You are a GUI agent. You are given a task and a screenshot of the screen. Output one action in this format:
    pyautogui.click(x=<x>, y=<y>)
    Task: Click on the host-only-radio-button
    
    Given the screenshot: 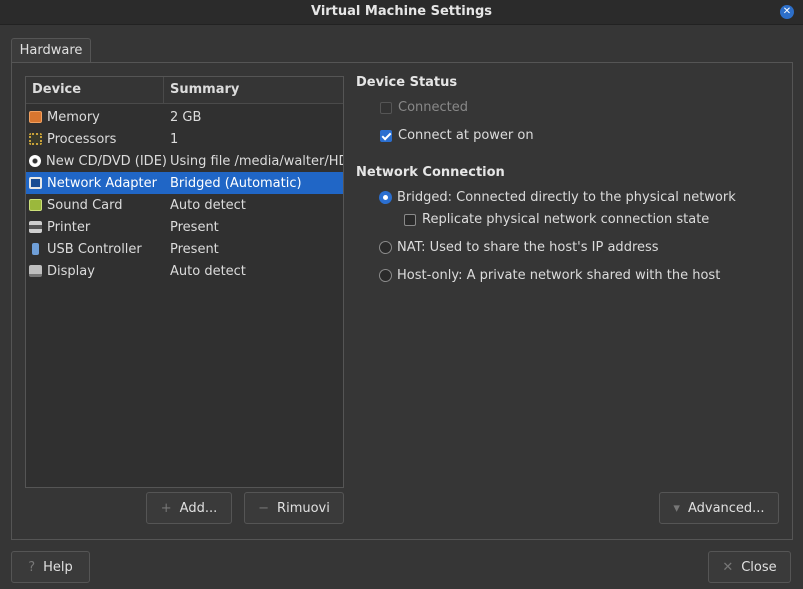 What is the action you would take?
    pyautogui.click(x=385, y=275)
    